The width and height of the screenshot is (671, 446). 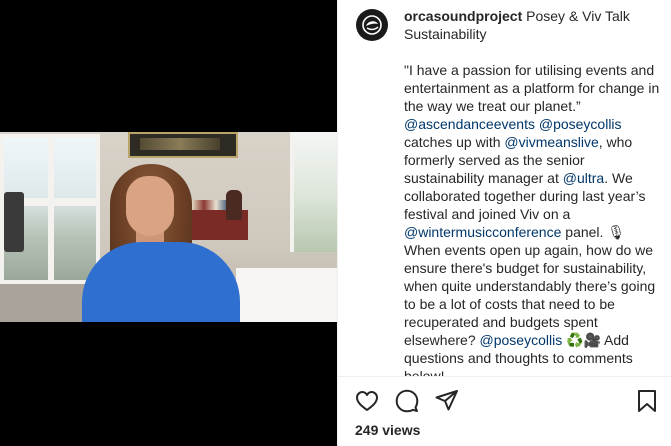 I want to click on views-count: 249 views, so click(x=387, y=430).